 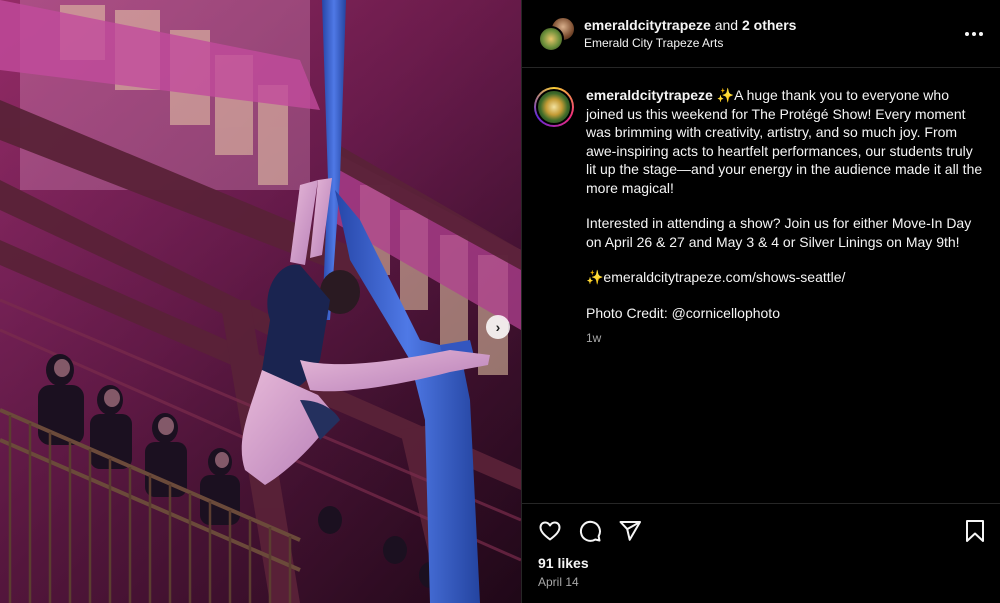 I want to click on avatar, so click(x=551, y=38).